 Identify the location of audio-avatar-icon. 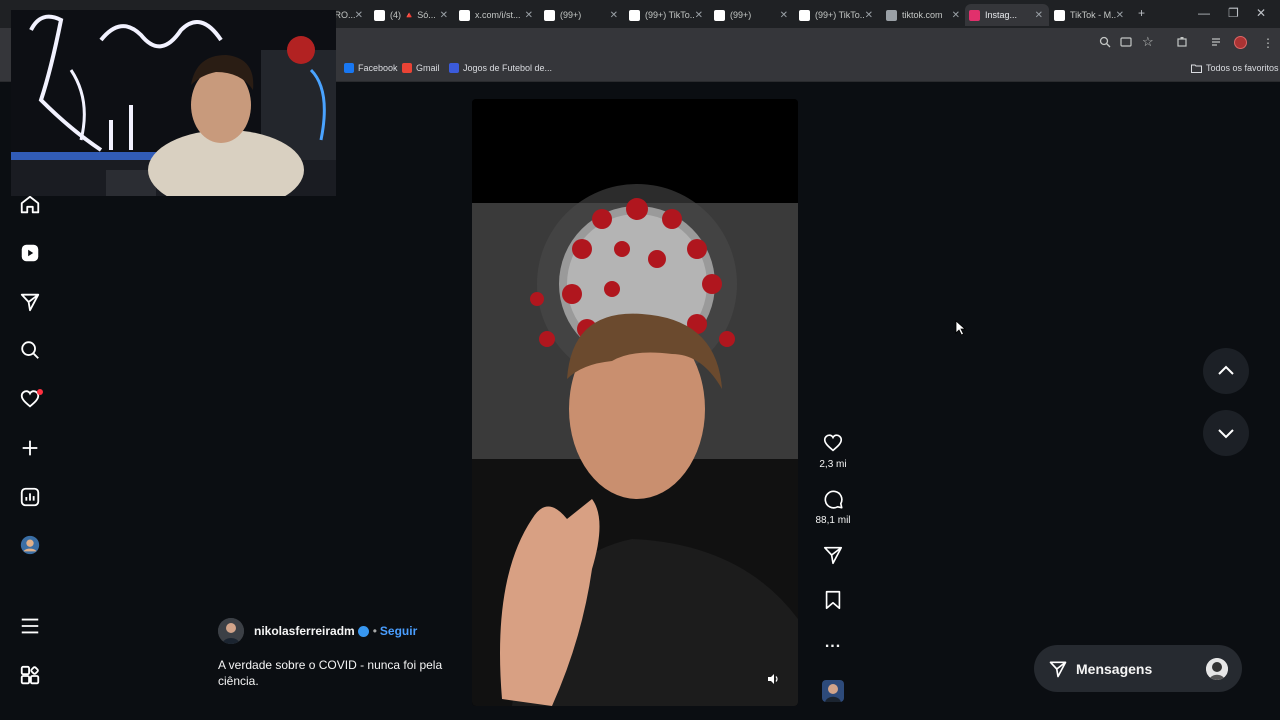
(833, 693).